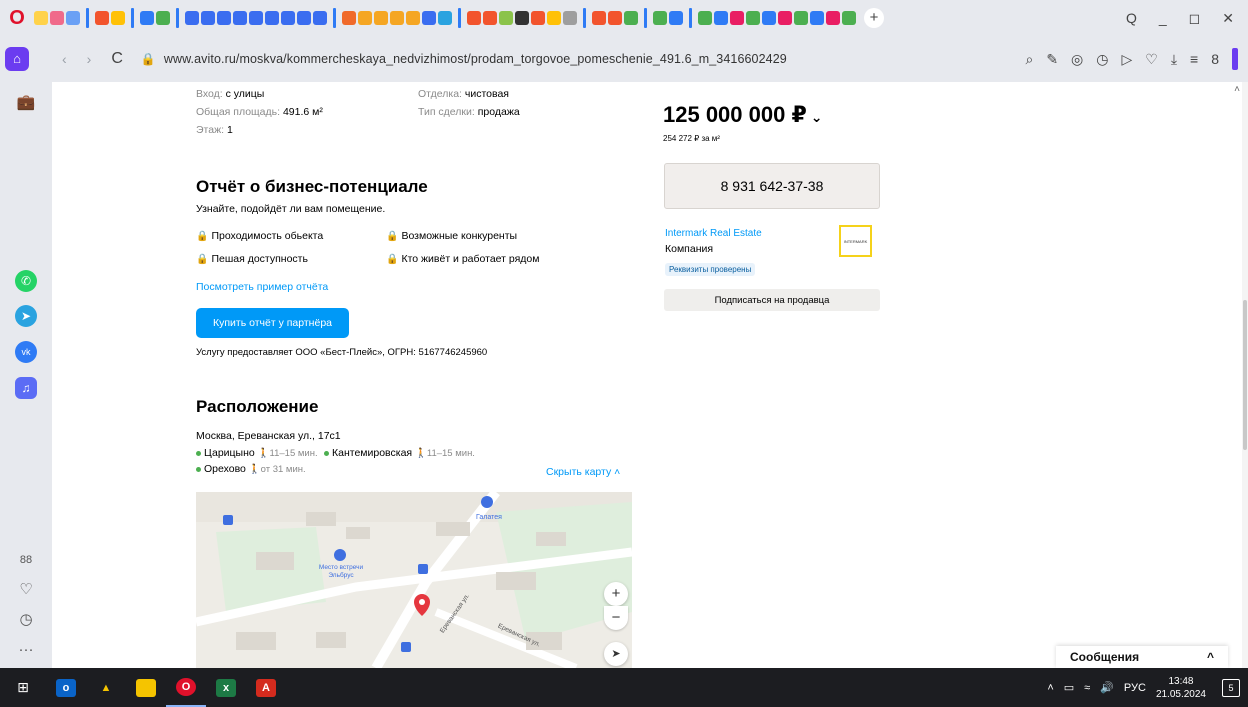 The width and height of the screenshot is (1248, 707). I want to click on send-icon: ▷, so click(1126, 59).